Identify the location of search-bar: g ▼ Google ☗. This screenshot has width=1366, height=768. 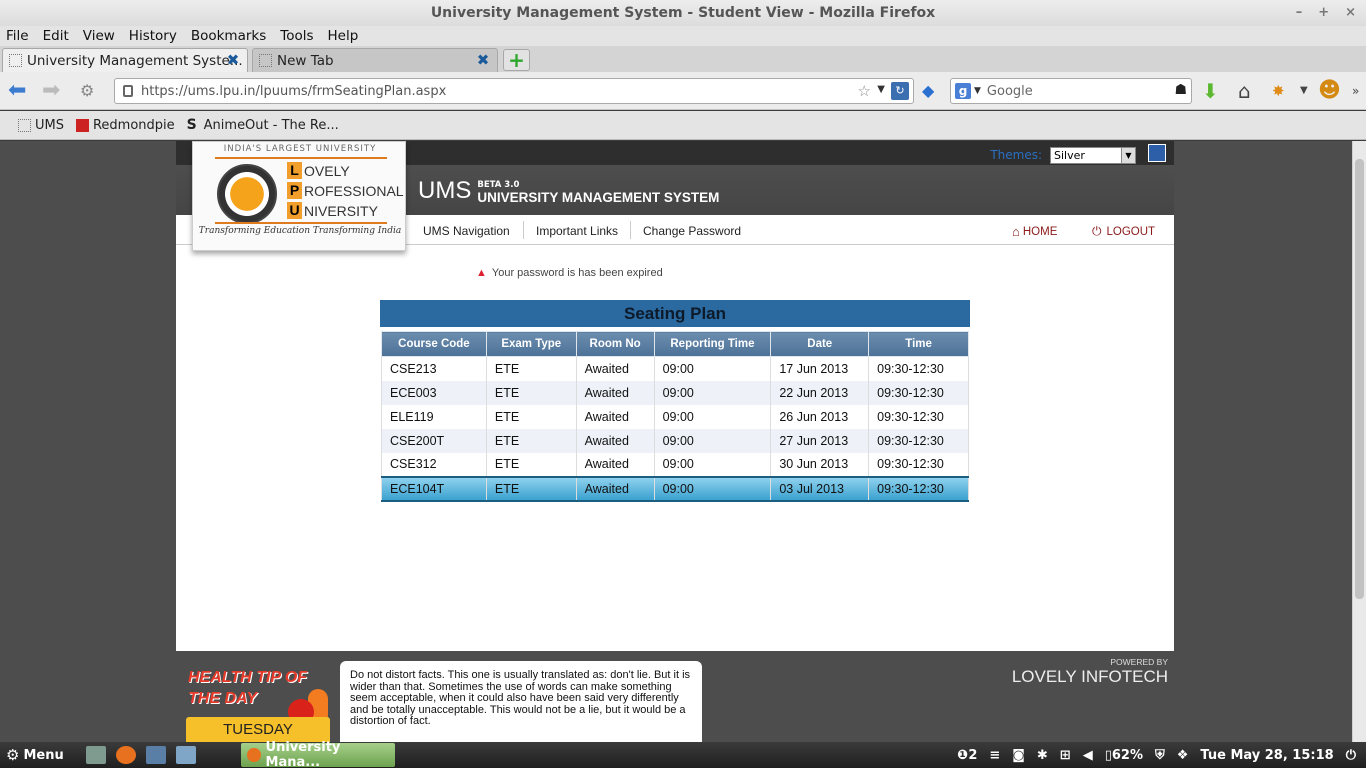
(1071, 91).